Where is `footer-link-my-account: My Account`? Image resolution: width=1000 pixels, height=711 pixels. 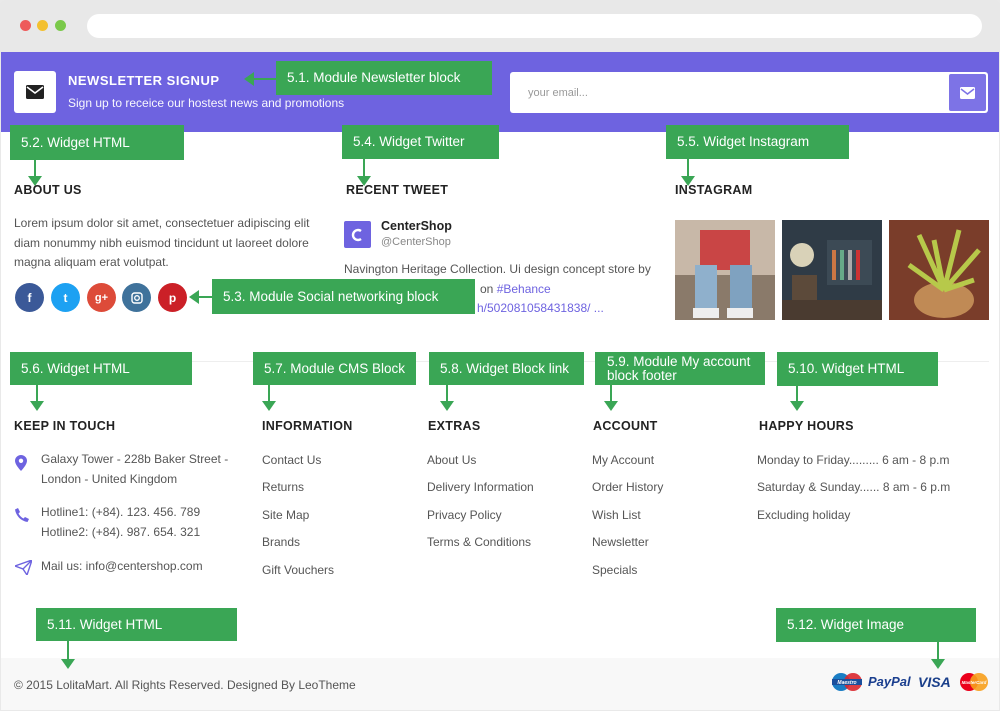 footer-link-my-account: My Account is located at coordinates (627, 466).